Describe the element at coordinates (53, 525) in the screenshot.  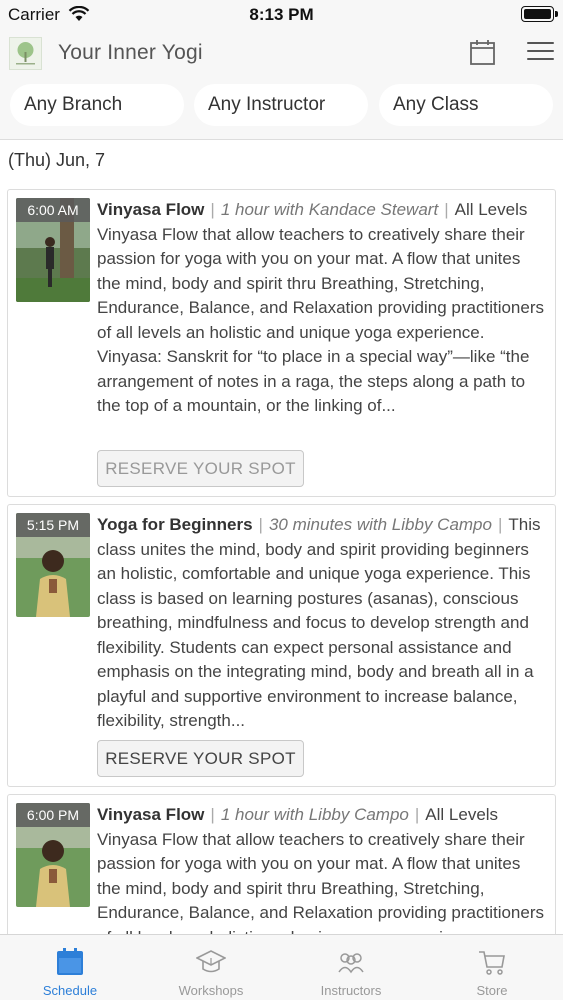
I see `class-time-badge: 5:15 PM` at that location.